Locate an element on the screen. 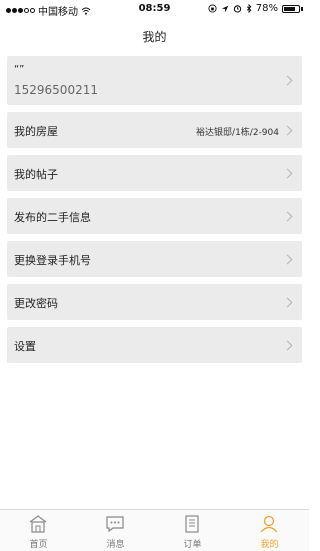 The height and width of the screenshot is (551, 320). tab-mine: 我的 is located at coordinates (269, 530).